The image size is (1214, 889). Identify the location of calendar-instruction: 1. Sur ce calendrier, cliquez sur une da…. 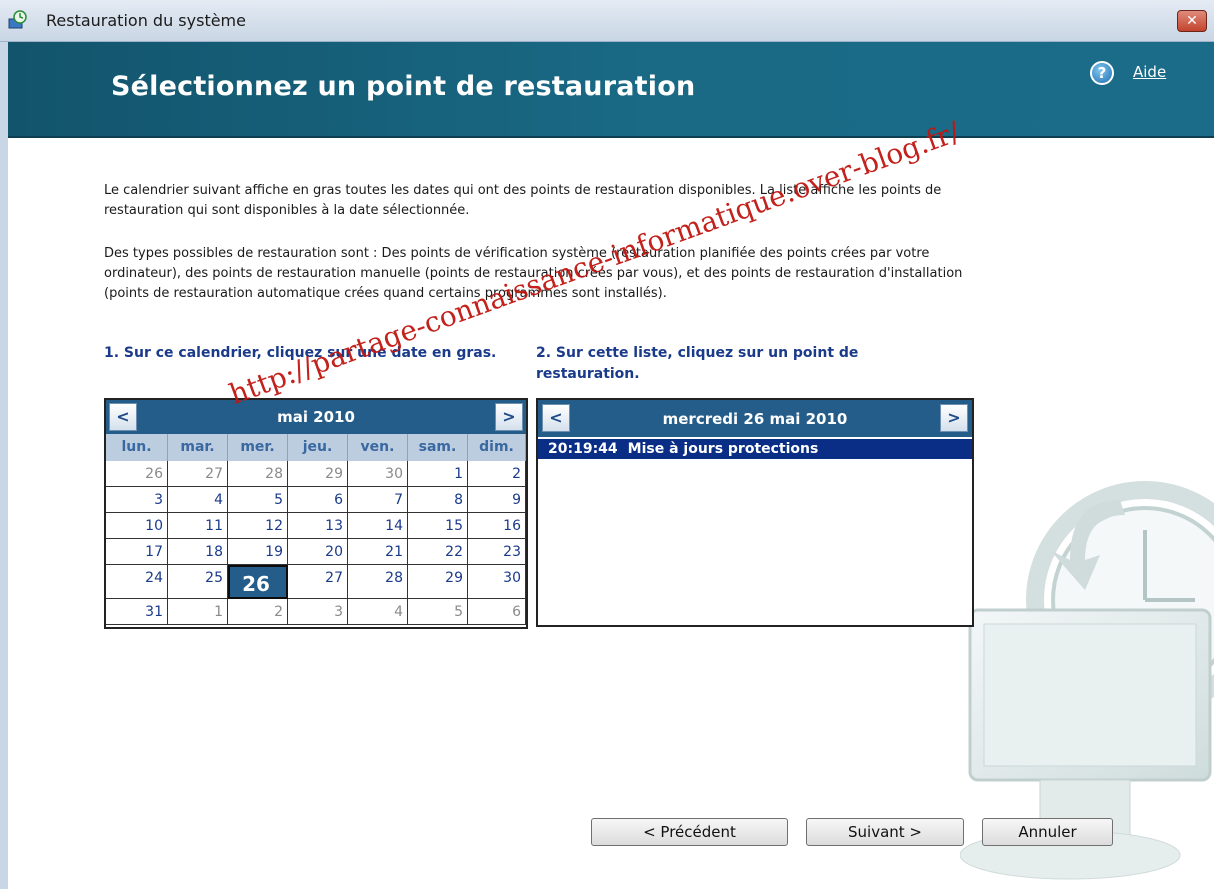
(300, 353).